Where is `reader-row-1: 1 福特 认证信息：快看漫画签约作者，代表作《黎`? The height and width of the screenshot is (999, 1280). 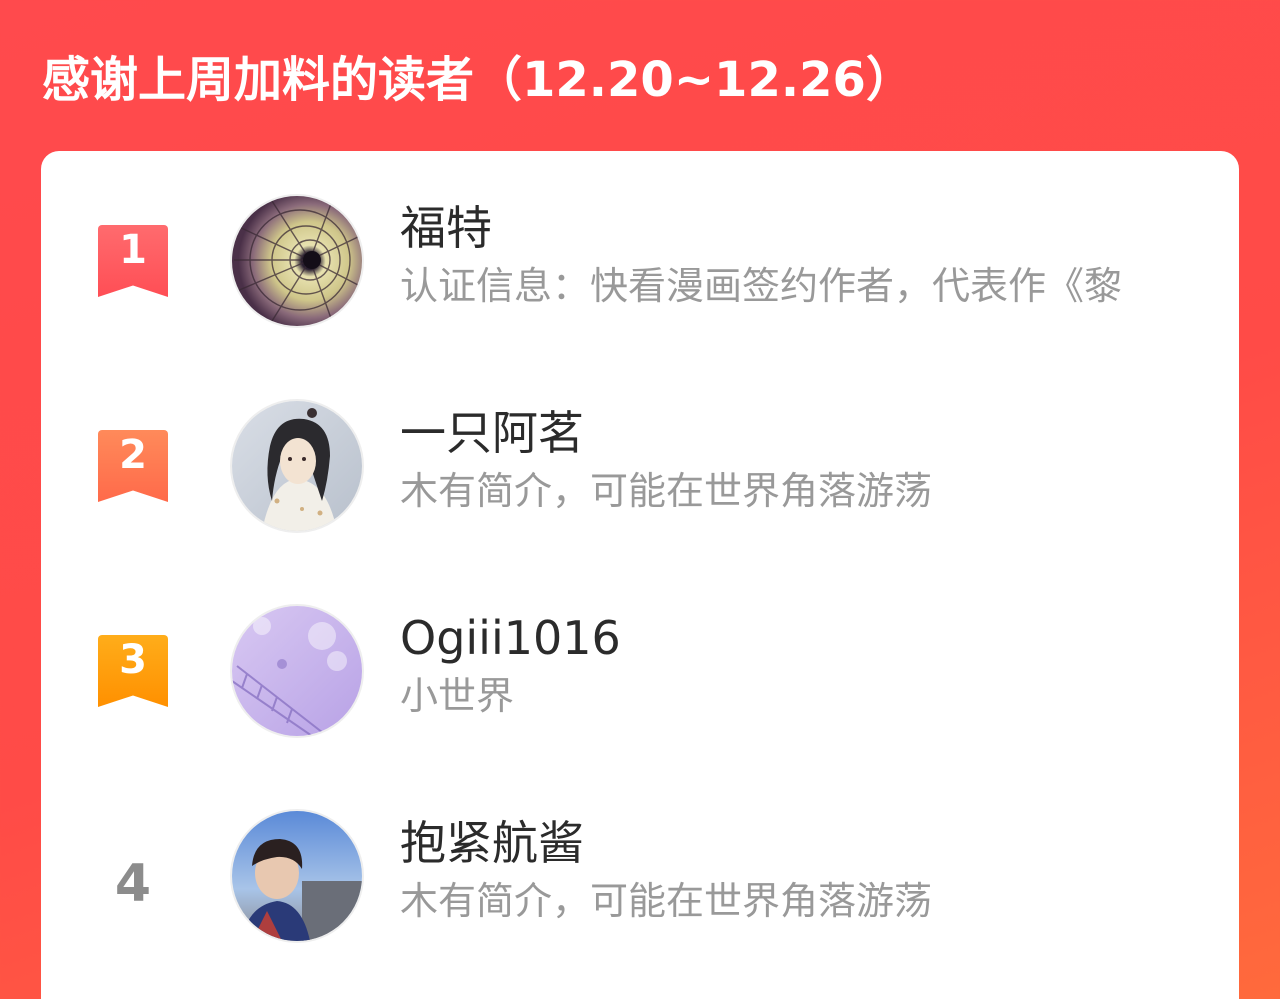 reader-row-1: 1 福特 认证信息：快看漫画签约作者，代表作《黎 is located at coordinates (640, 266).